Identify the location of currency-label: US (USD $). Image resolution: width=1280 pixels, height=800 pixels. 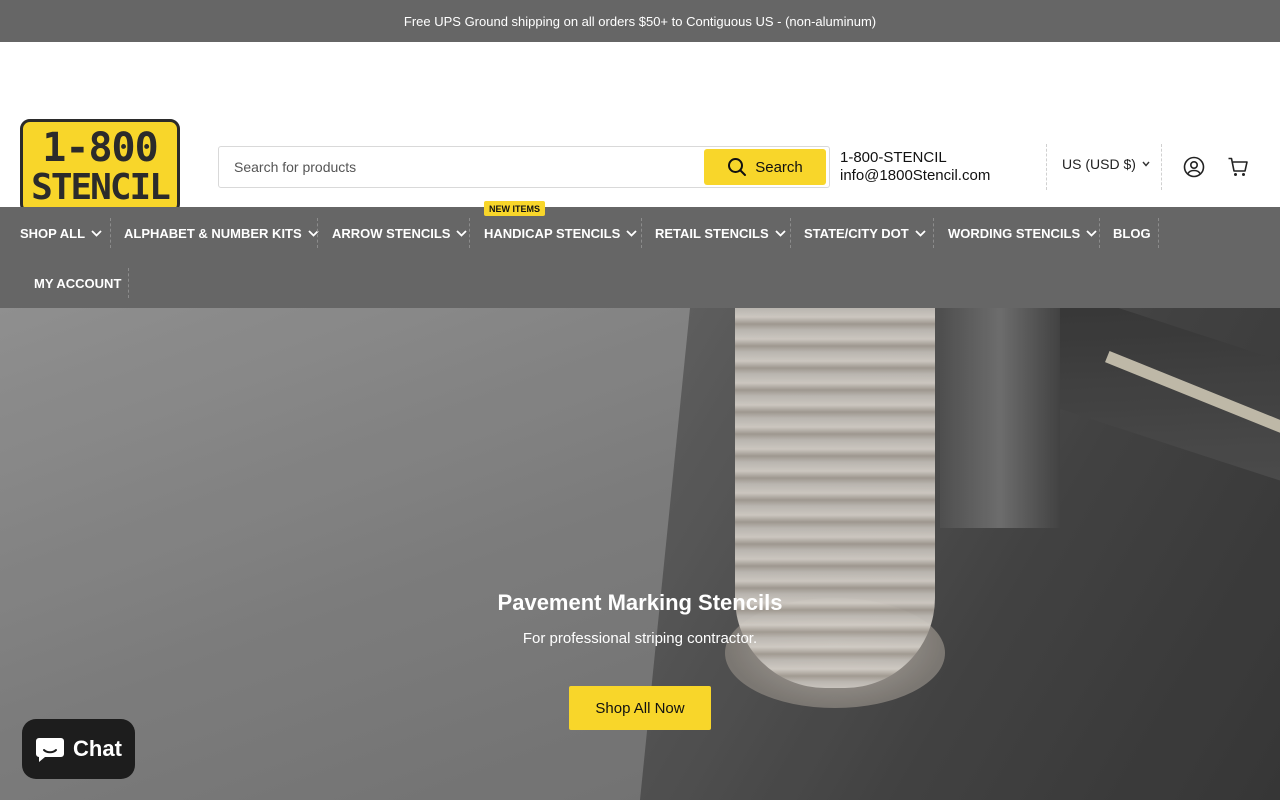
(1099, 164).